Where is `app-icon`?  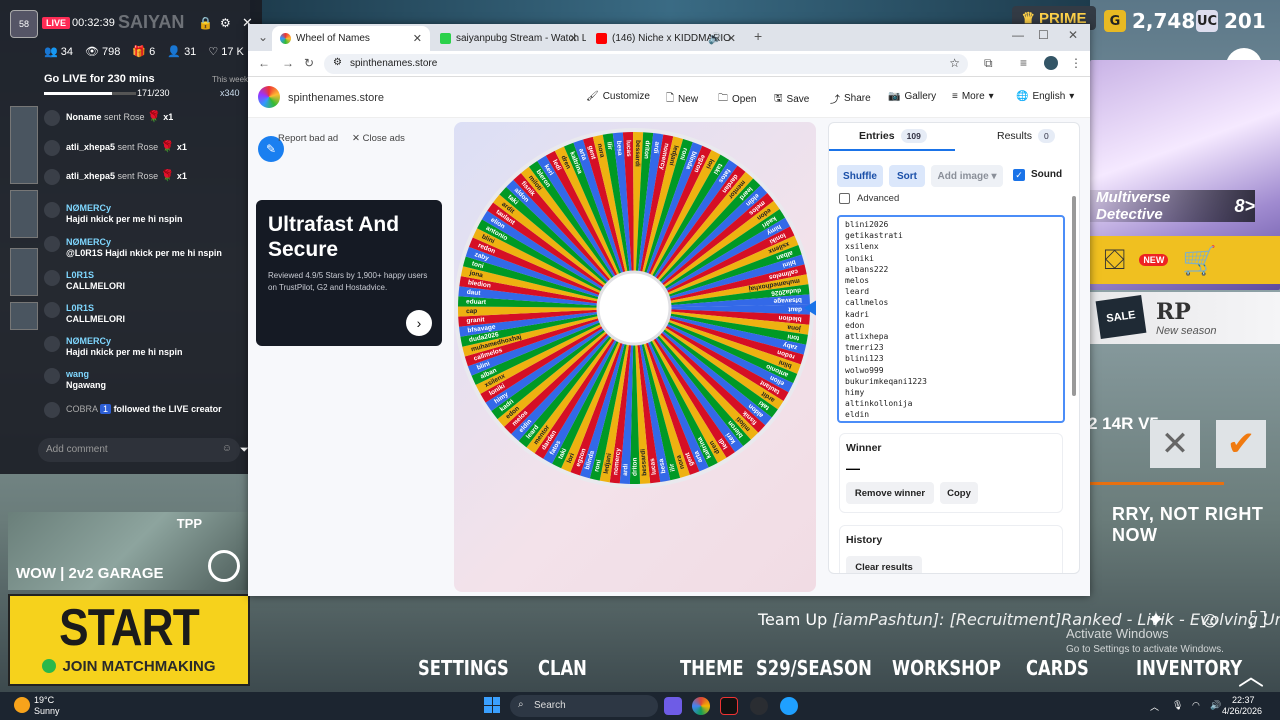 app-icon is located at coordinates (789, 706).